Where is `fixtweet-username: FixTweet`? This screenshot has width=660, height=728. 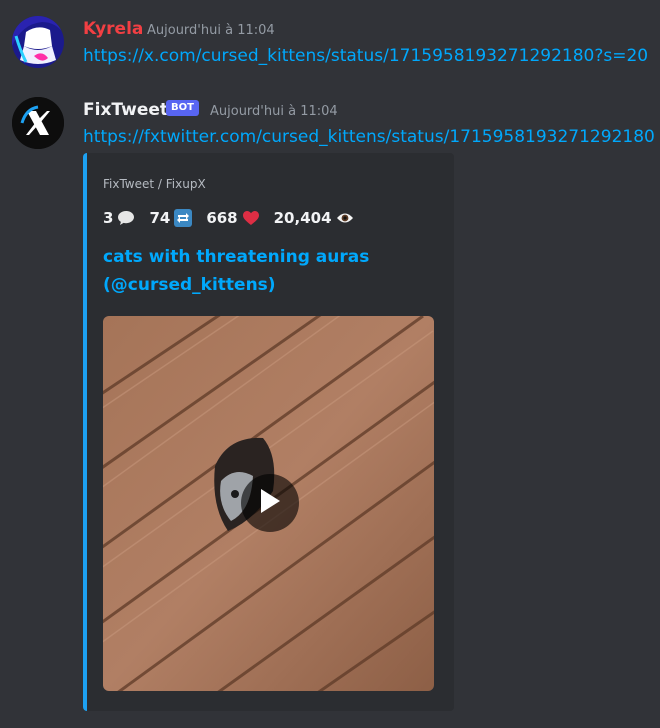 fixtweet-username: FixTweet is located at coordinates (125, 110).